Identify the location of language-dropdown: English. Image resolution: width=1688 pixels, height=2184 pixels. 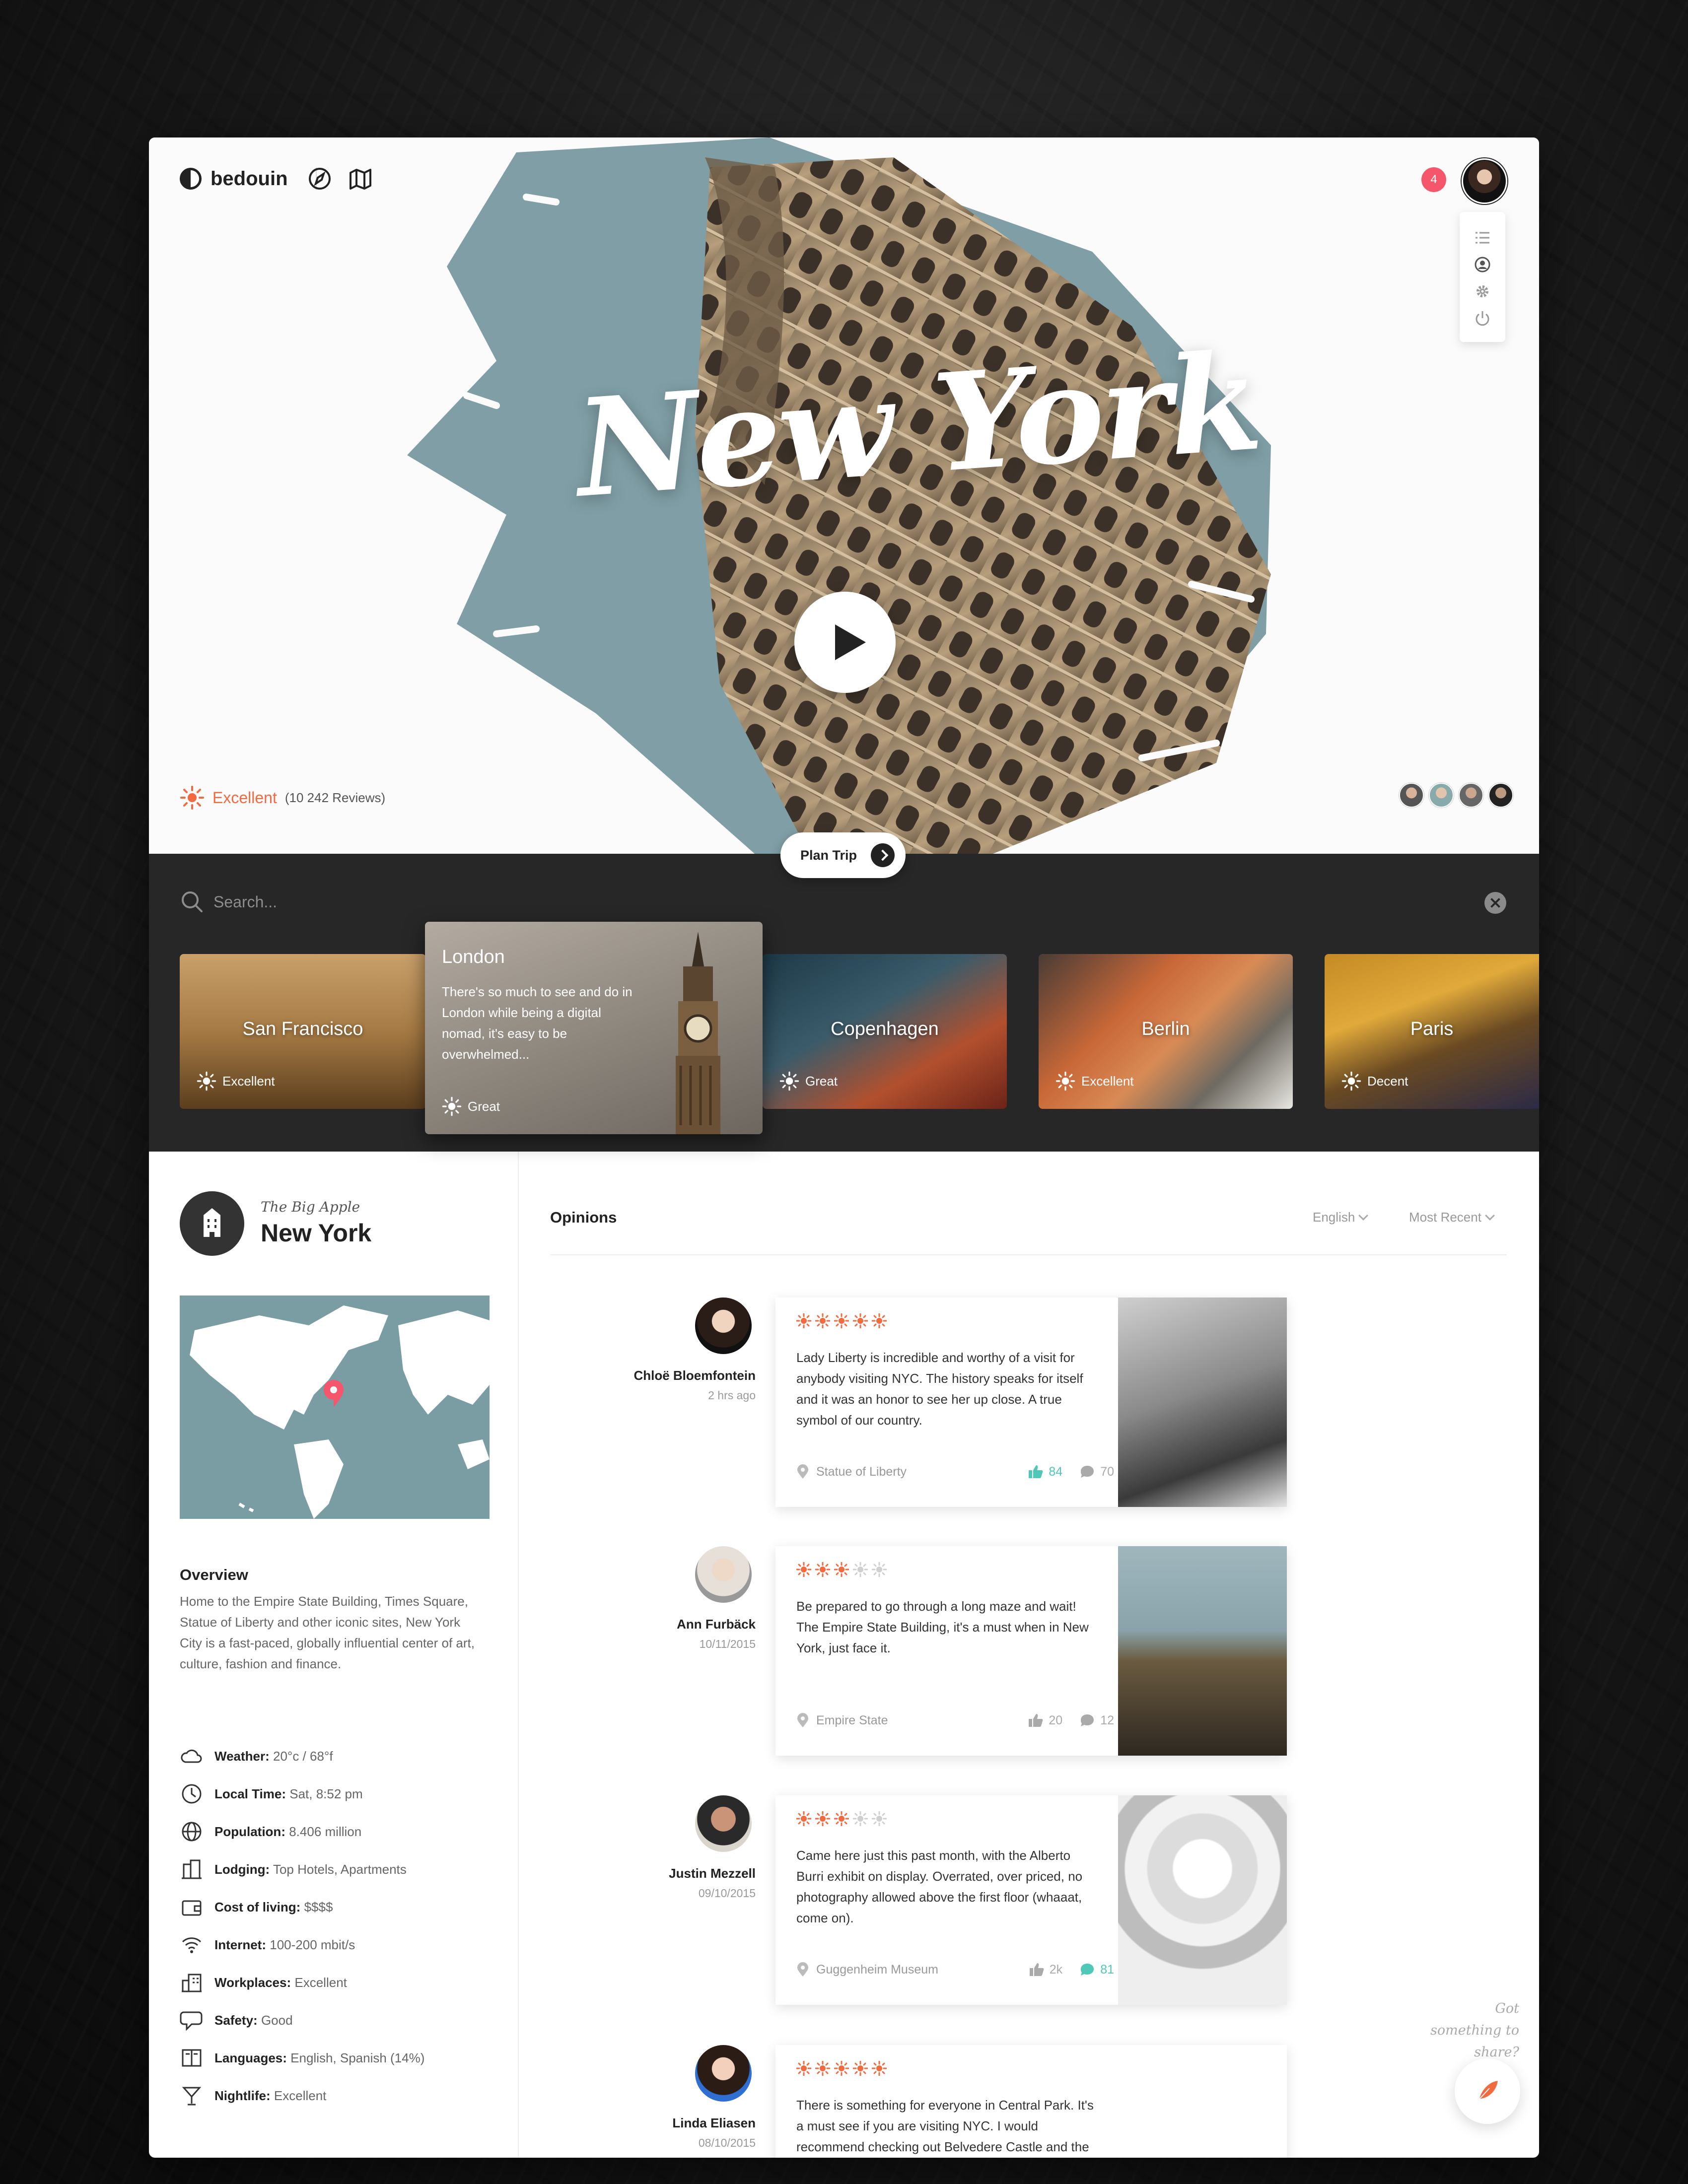
(1341, 1217).